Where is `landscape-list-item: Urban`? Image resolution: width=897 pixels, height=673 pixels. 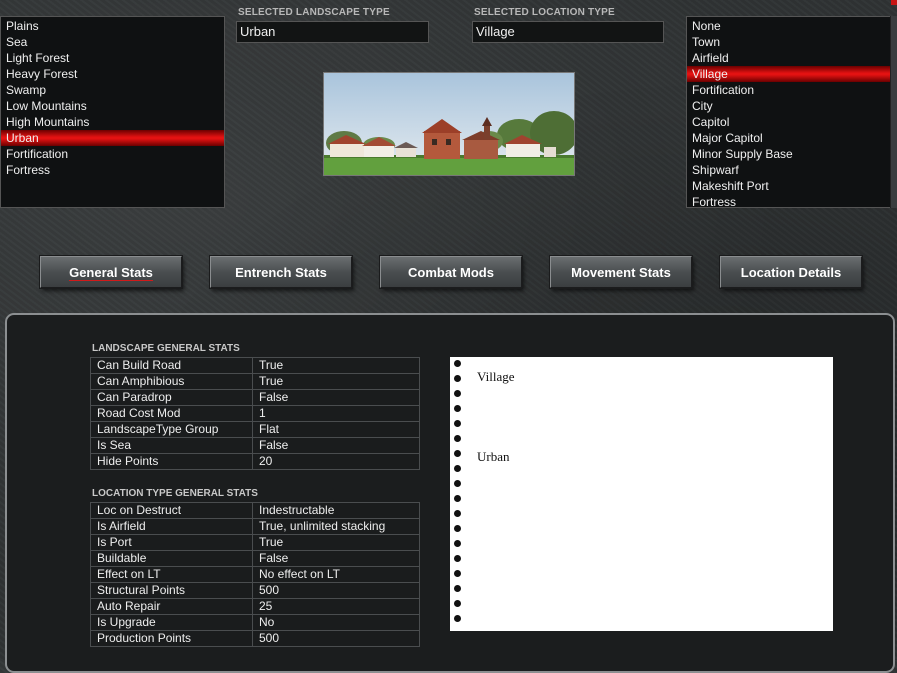
landscape-list-item: Urban is located at coordinates (112, 138).